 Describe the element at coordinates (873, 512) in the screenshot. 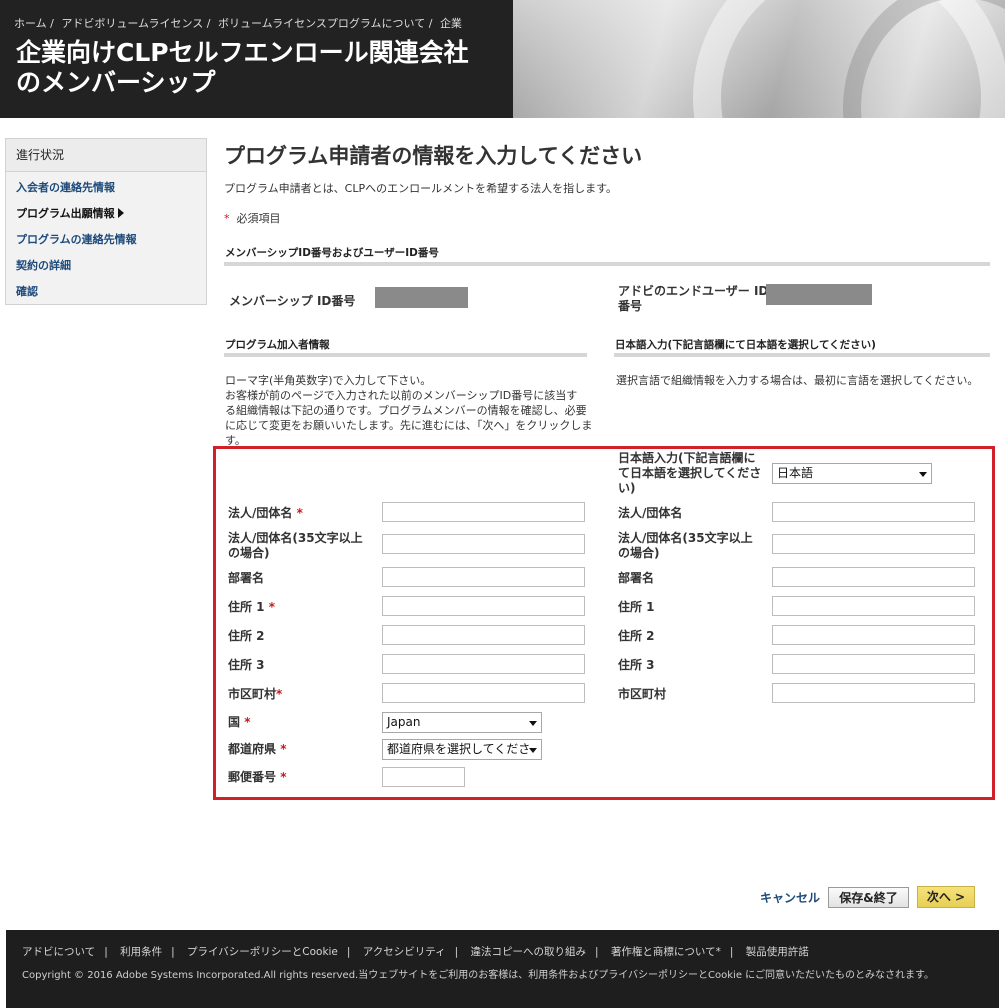

I see `company-name-ja-input` at that location.